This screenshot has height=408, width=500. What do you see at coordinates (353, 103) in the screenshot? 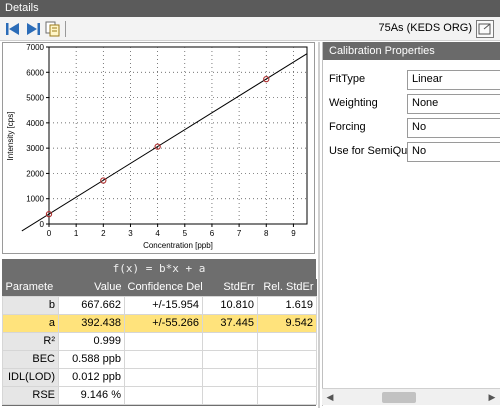
I see `property-label: Weighting` at bounding box center [353, 103].